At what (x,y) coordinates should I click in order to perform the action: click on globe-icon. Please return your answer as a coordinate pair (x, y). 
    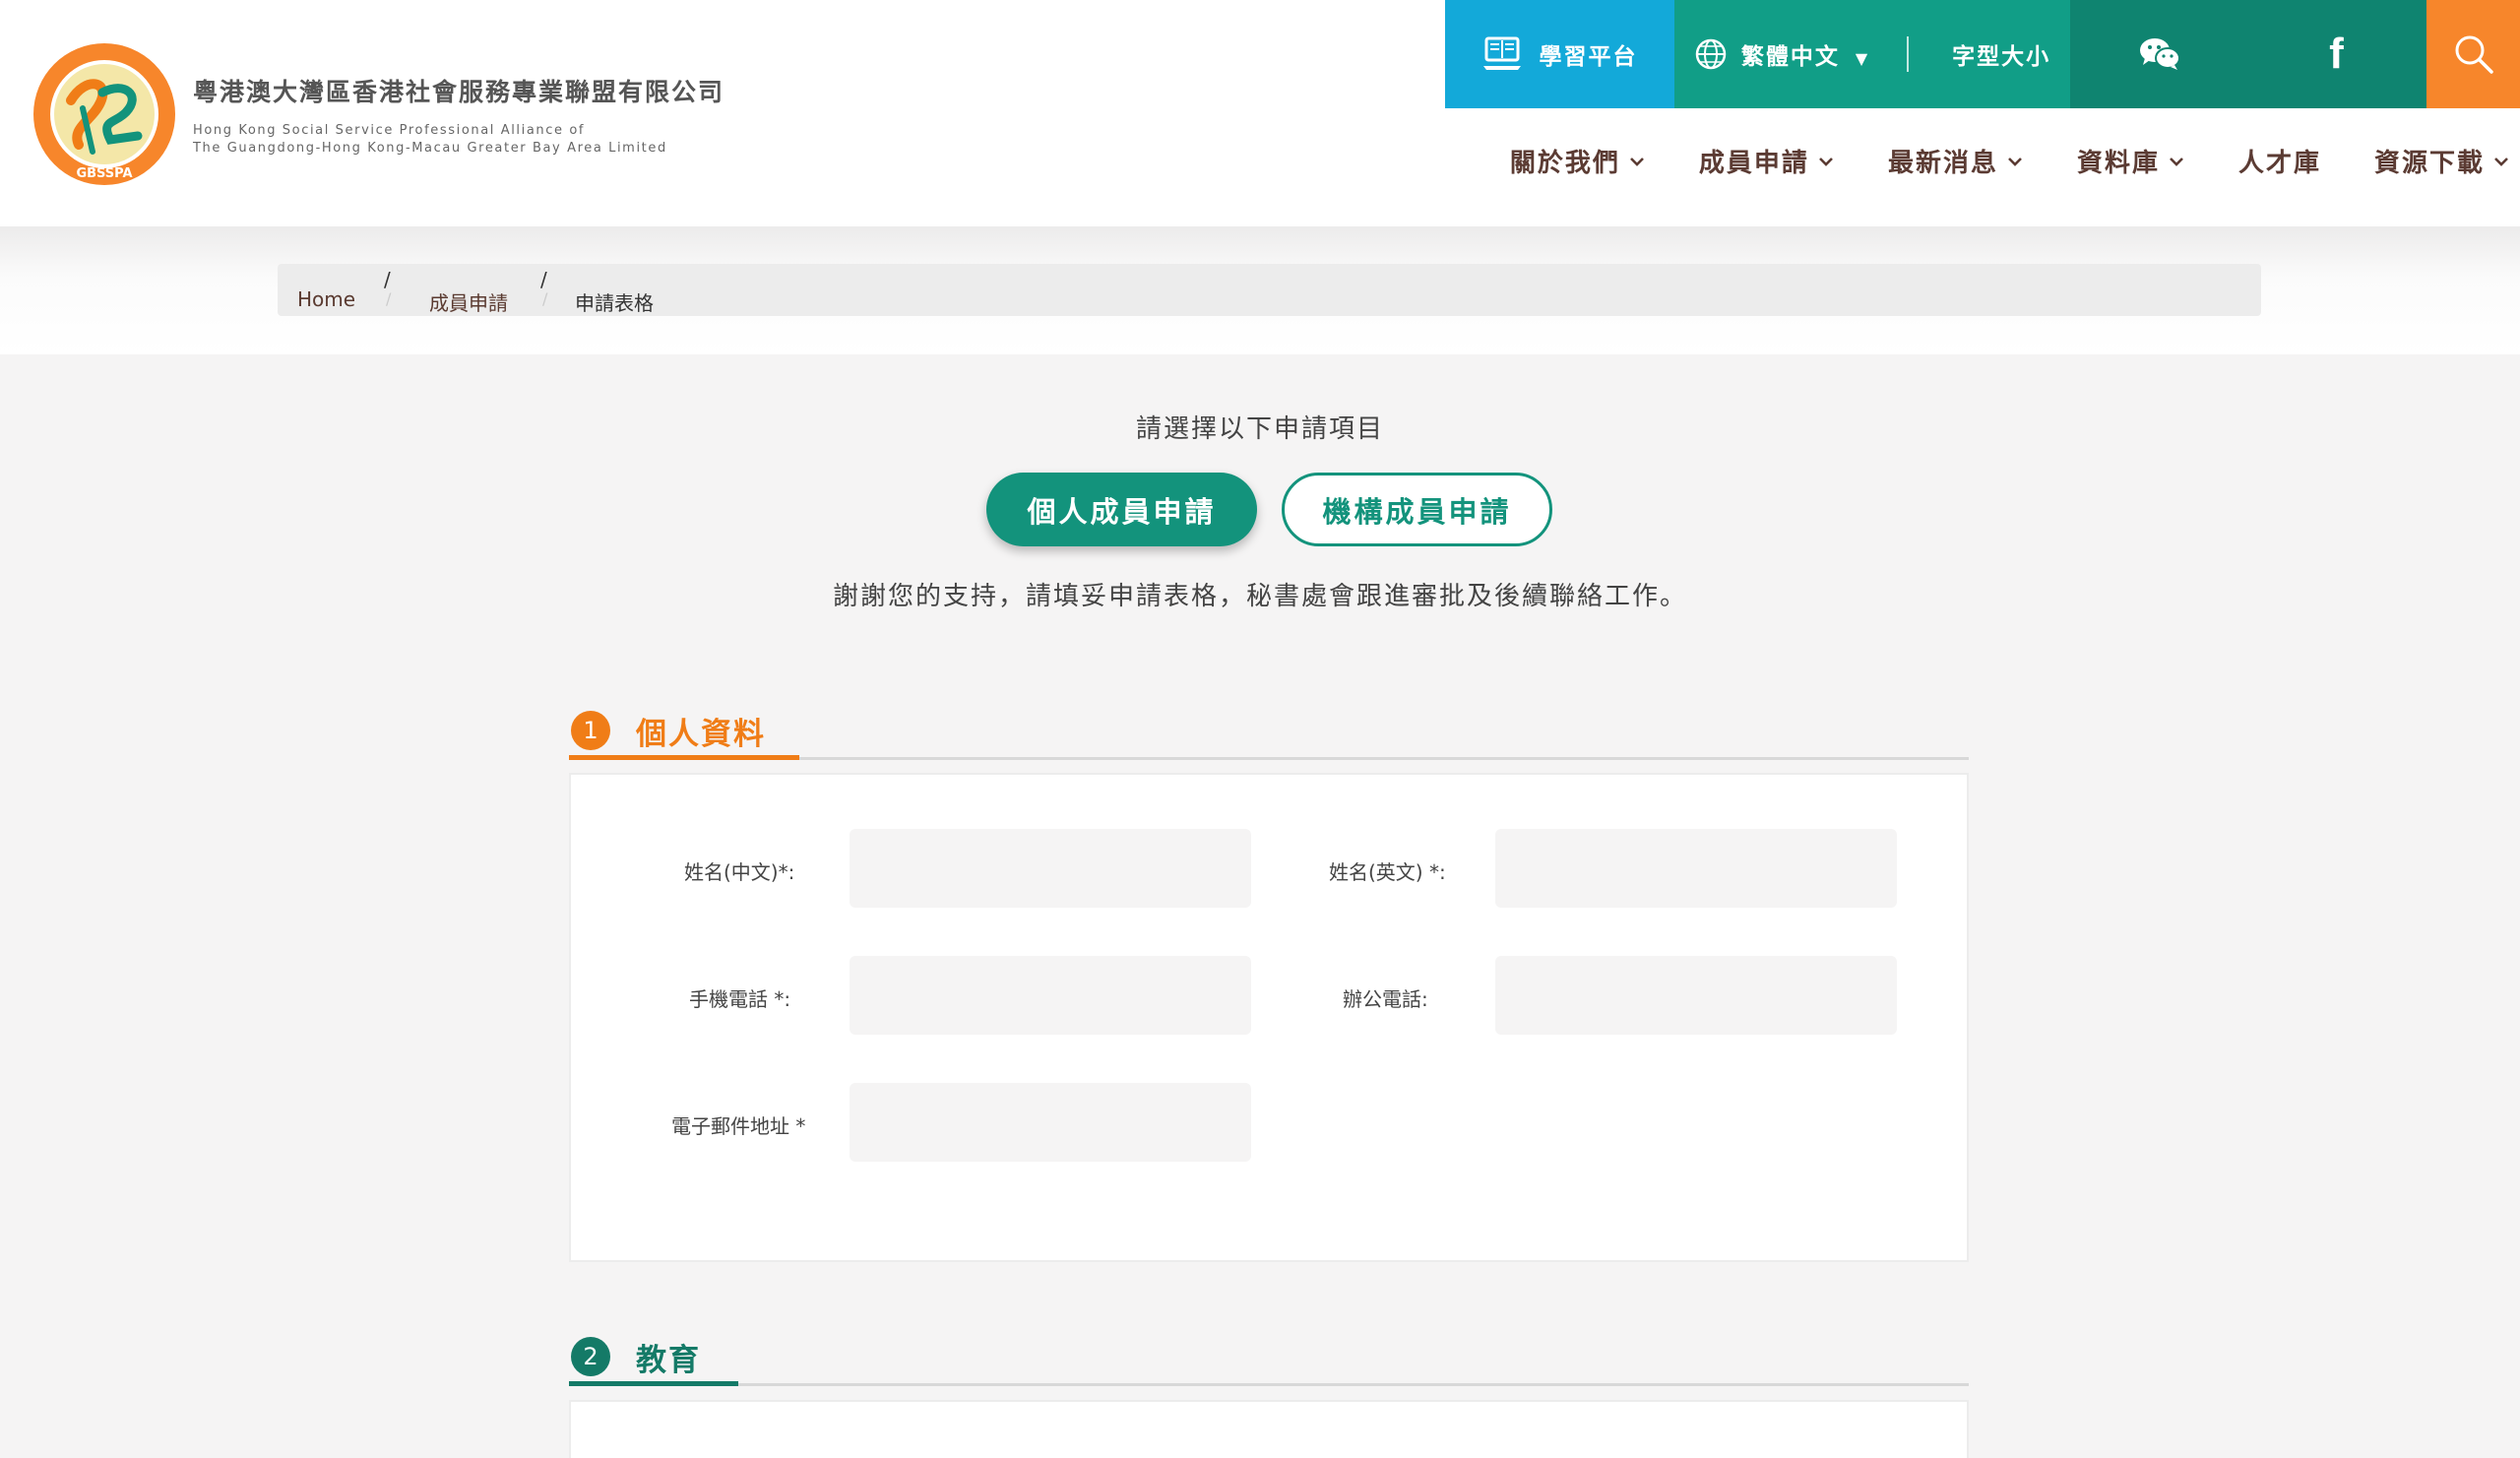
    Looking at the image, I should click on (1711, 54).